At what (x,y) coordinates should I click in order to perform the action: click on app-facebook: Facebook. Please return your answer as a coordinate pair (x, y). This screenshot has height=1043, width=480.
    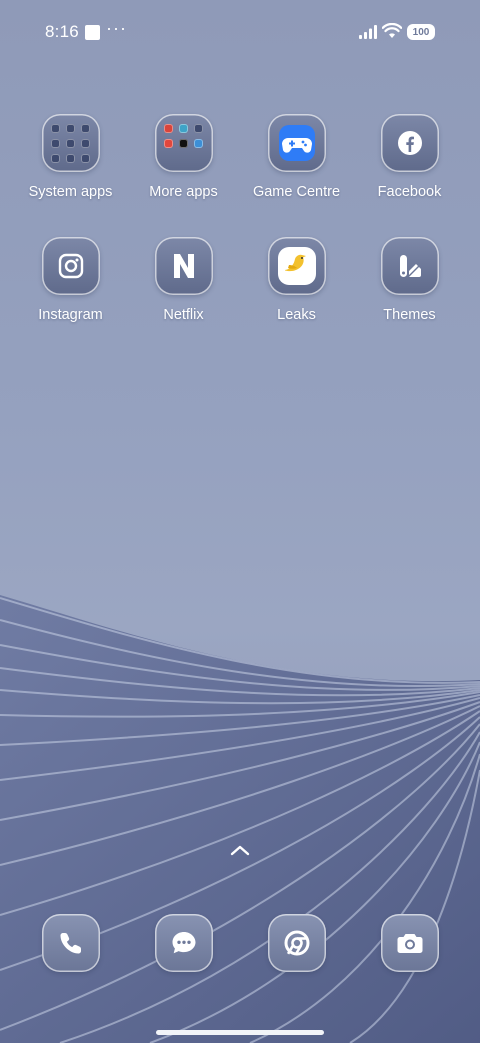
    Looking at the image, I should click on (409, 157).